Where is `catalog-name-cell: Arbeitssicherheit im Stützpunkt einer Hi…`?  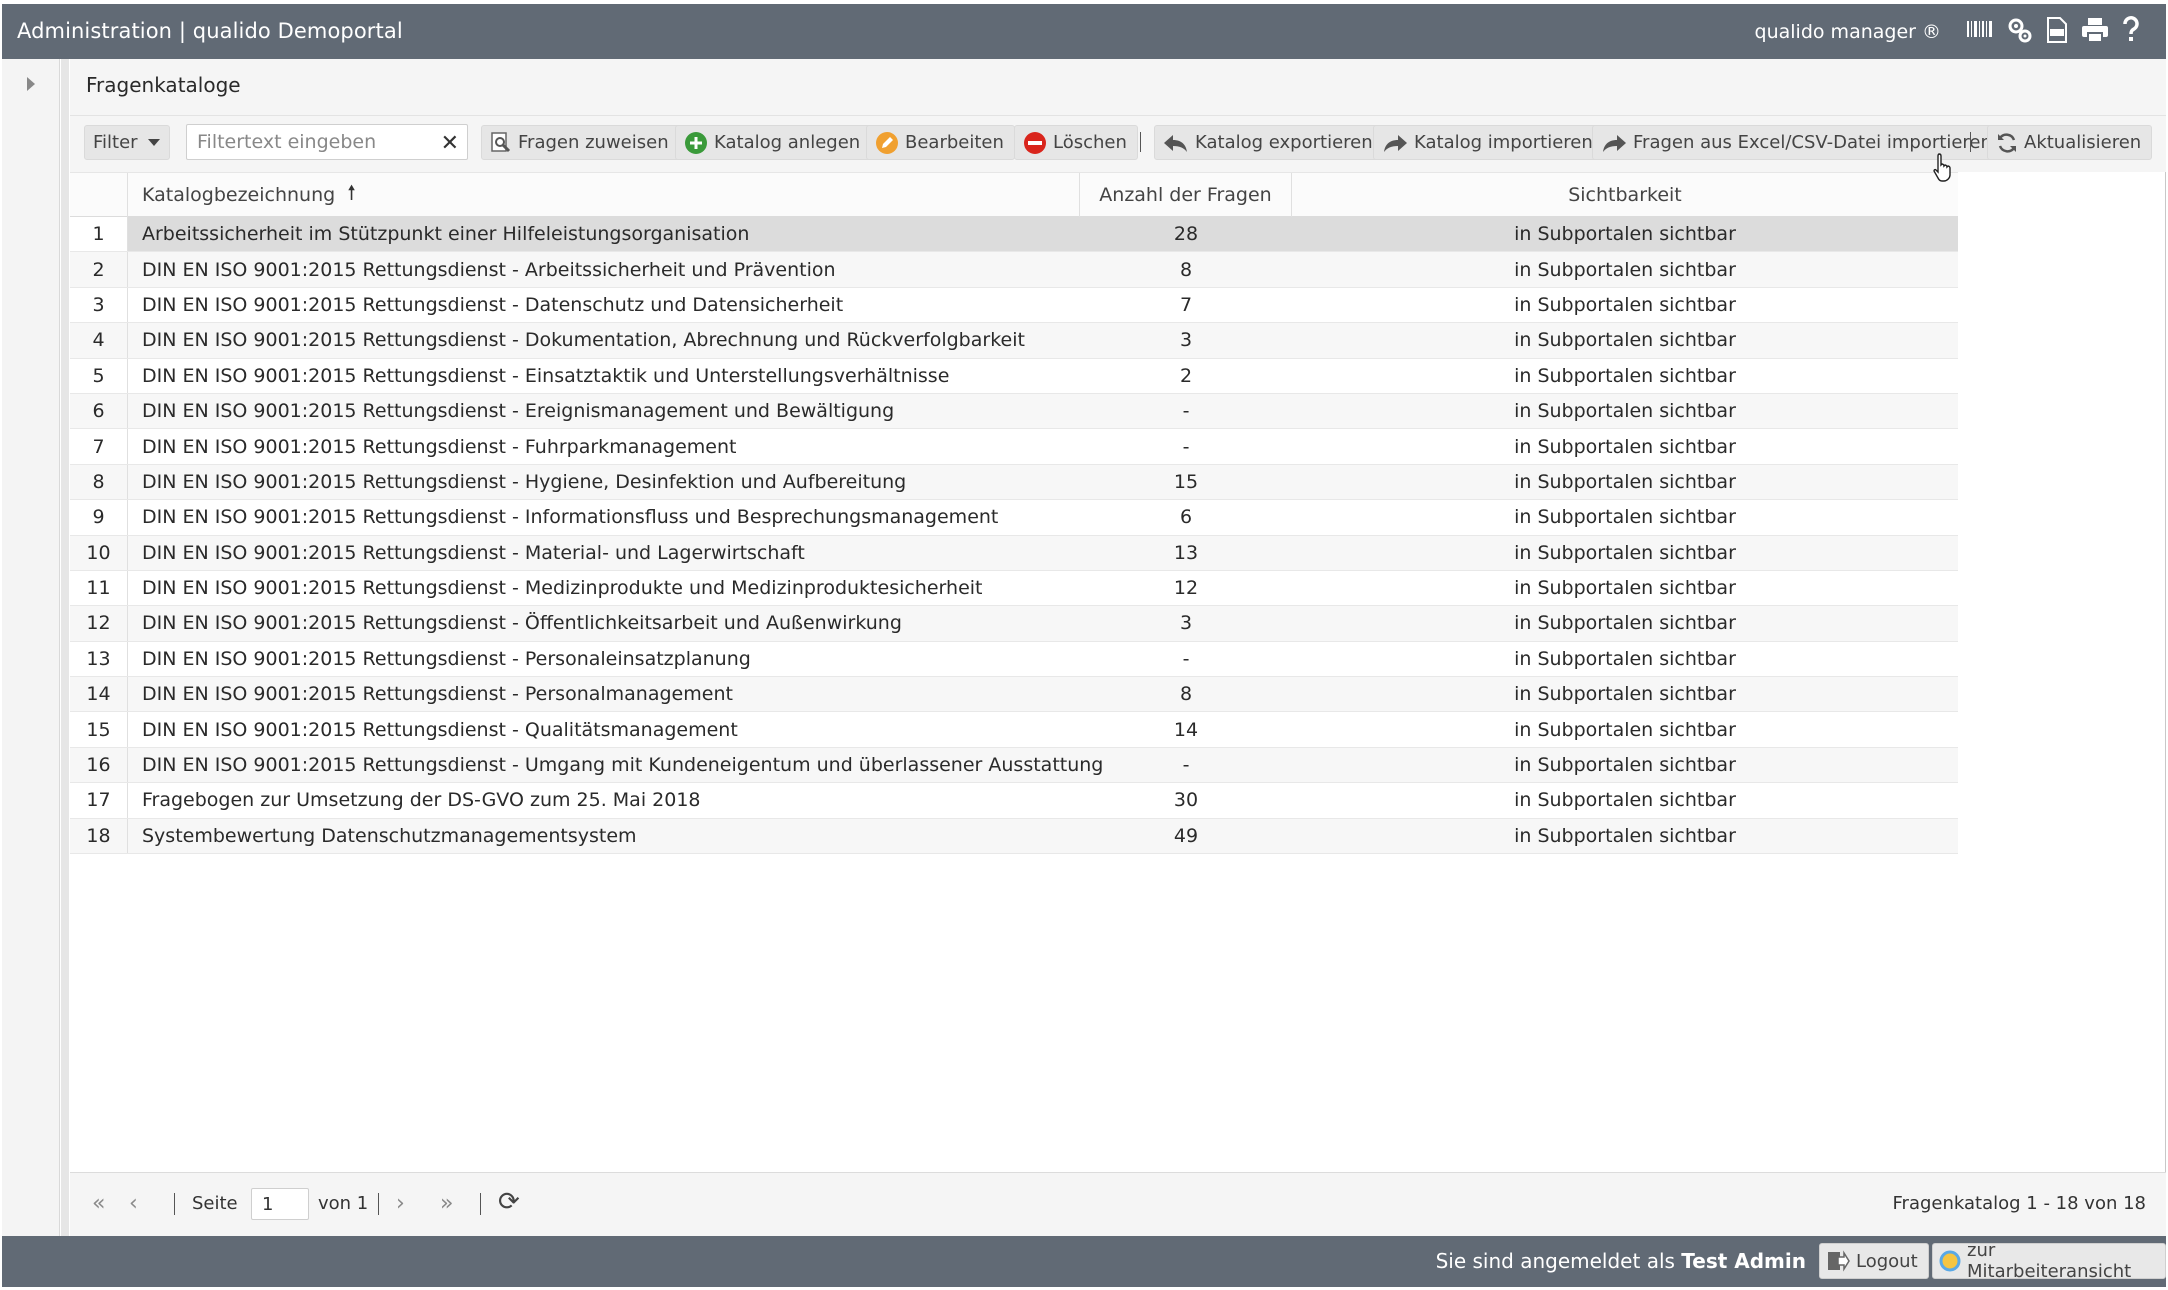 catalog-name-cell: Arbeitssicherheit im Stützpunkt einer Hi… is located at coordinates (446, 234).